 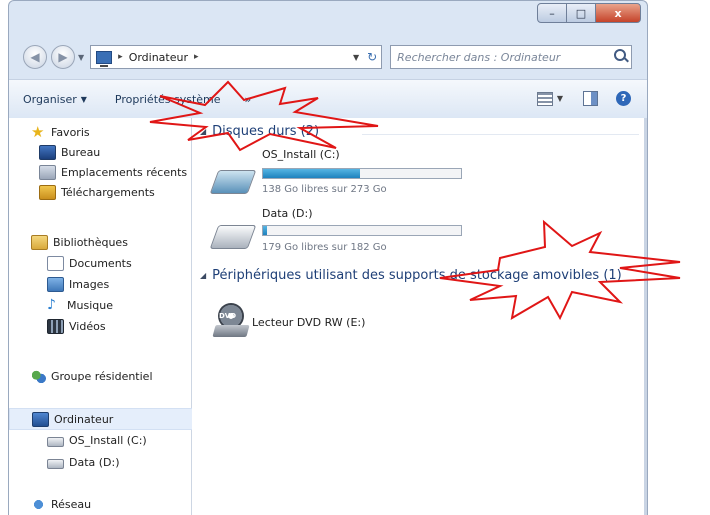 I want to click on nav-favorites: ★ Favoris, so click(x=111, y=132).